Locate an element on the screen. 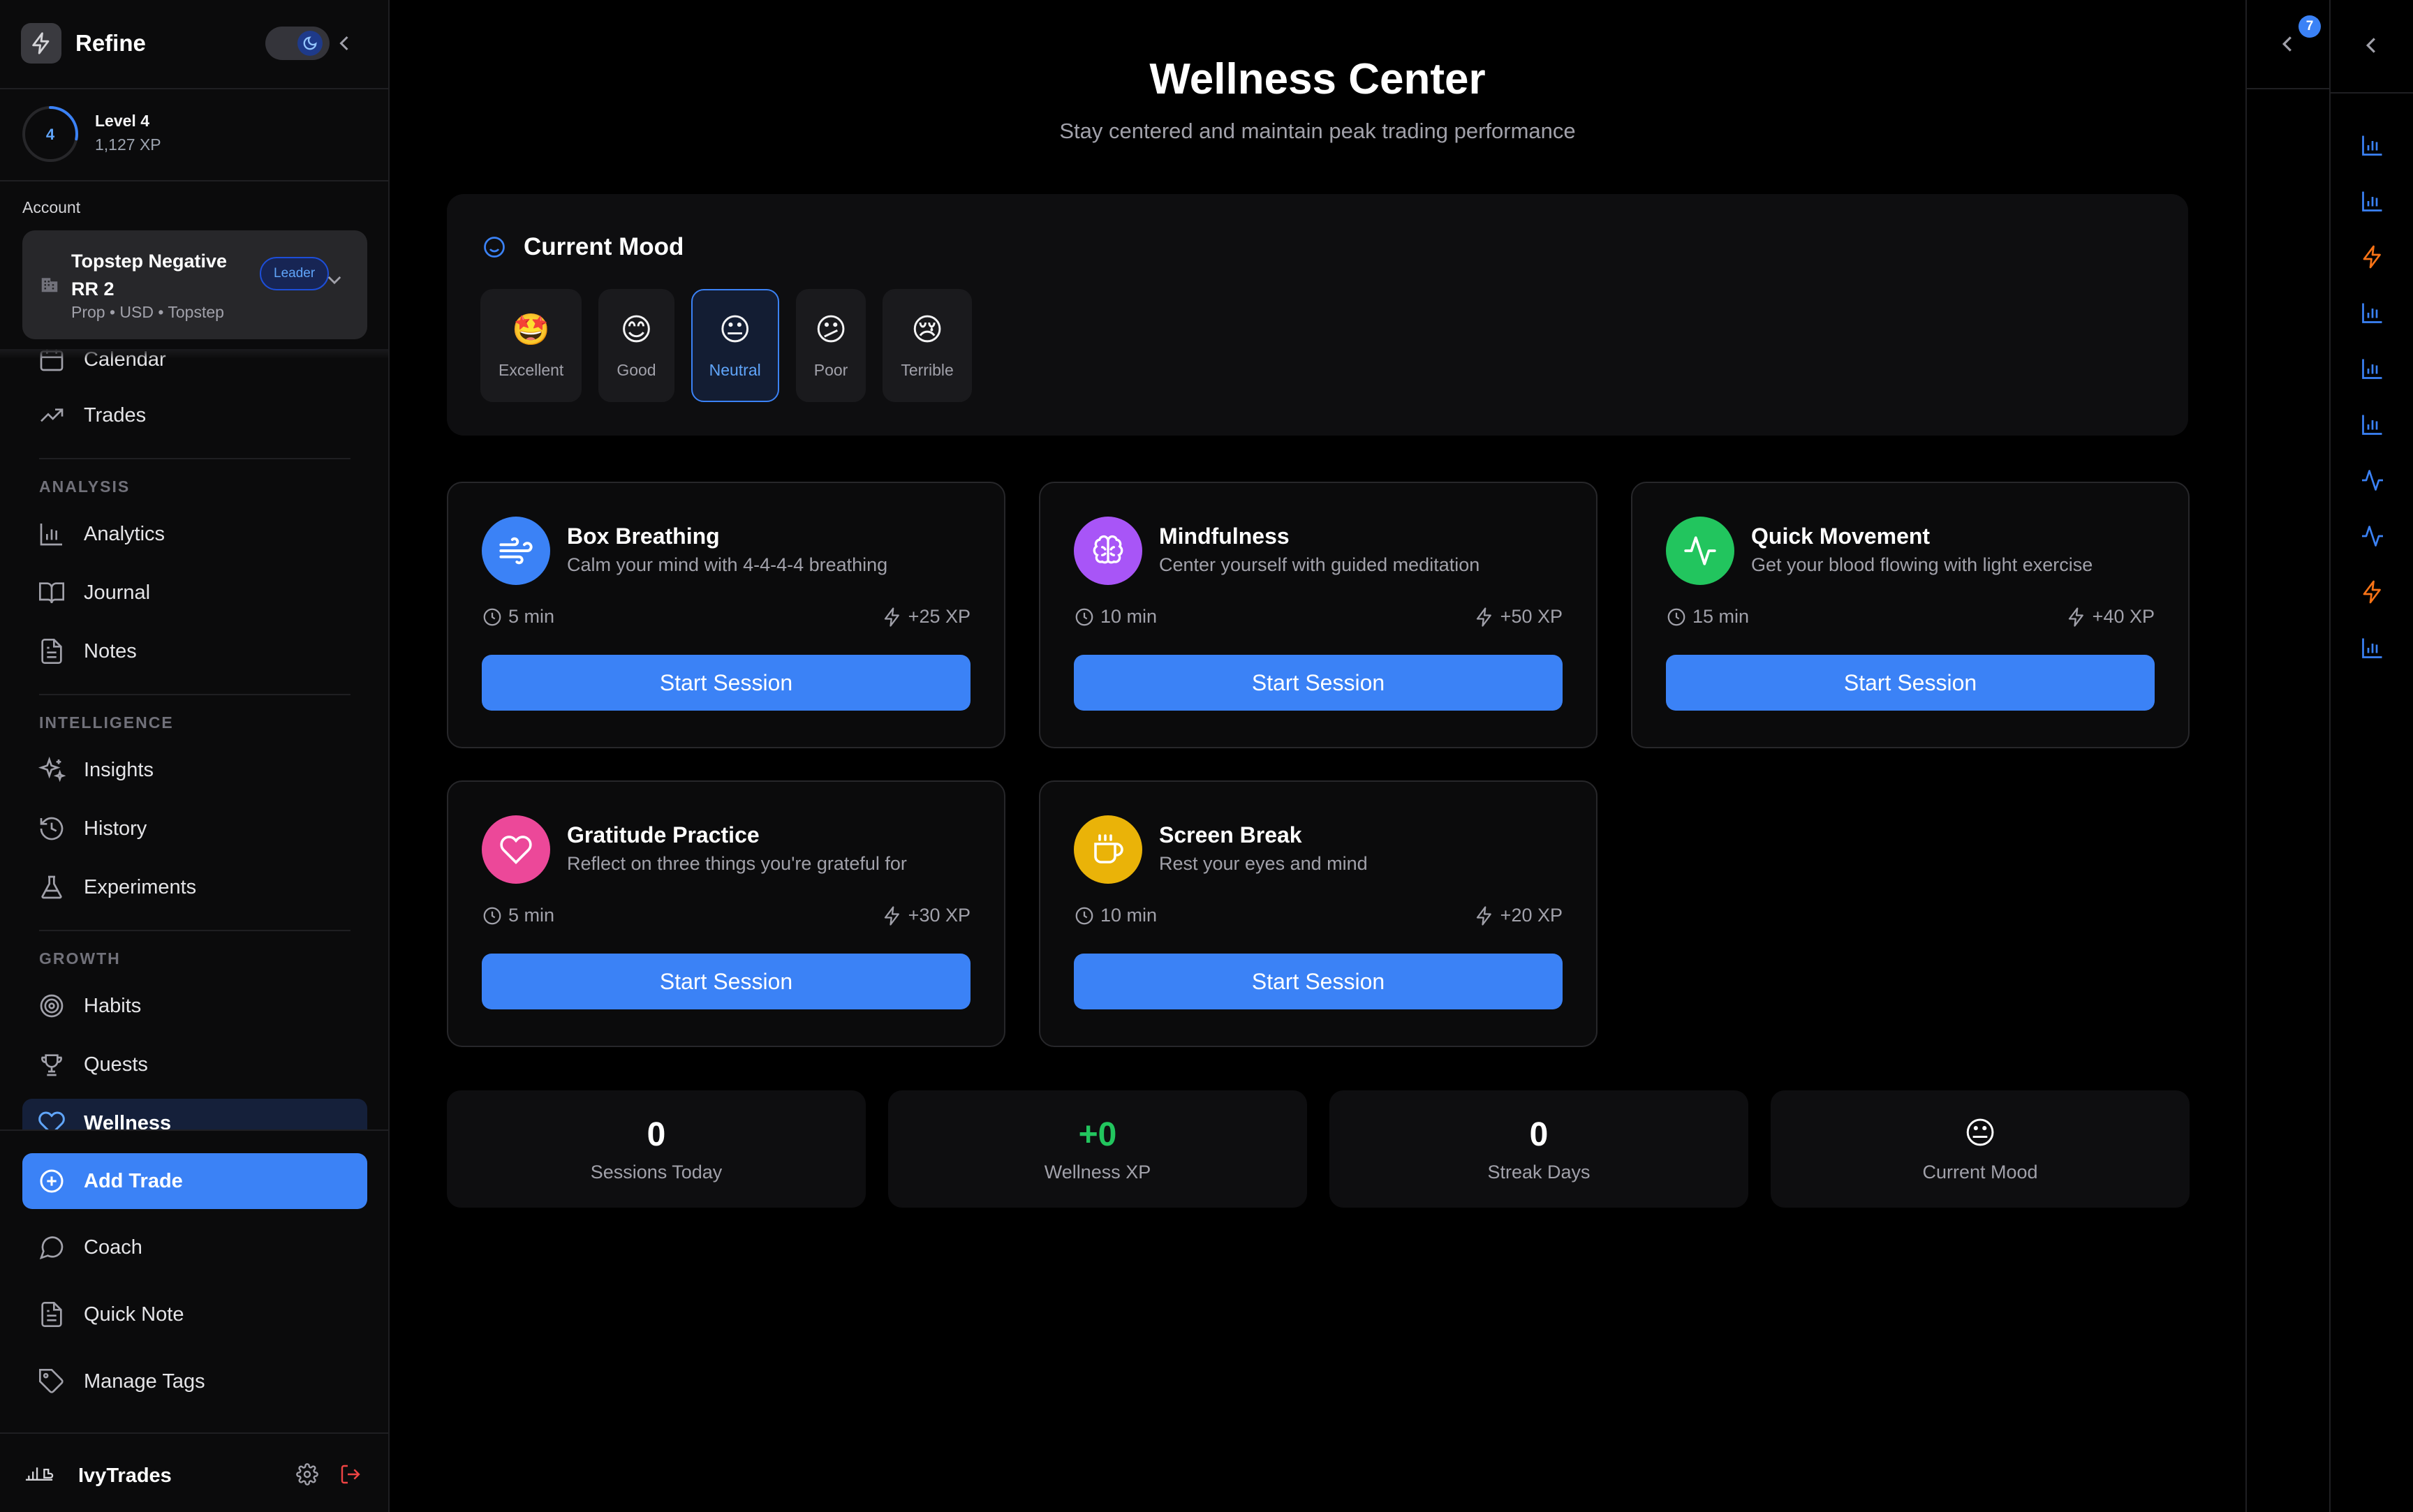 This screenshot has height=1512, width=2413. nav-quests-label: Quests is located at coordinates (116, 1064).